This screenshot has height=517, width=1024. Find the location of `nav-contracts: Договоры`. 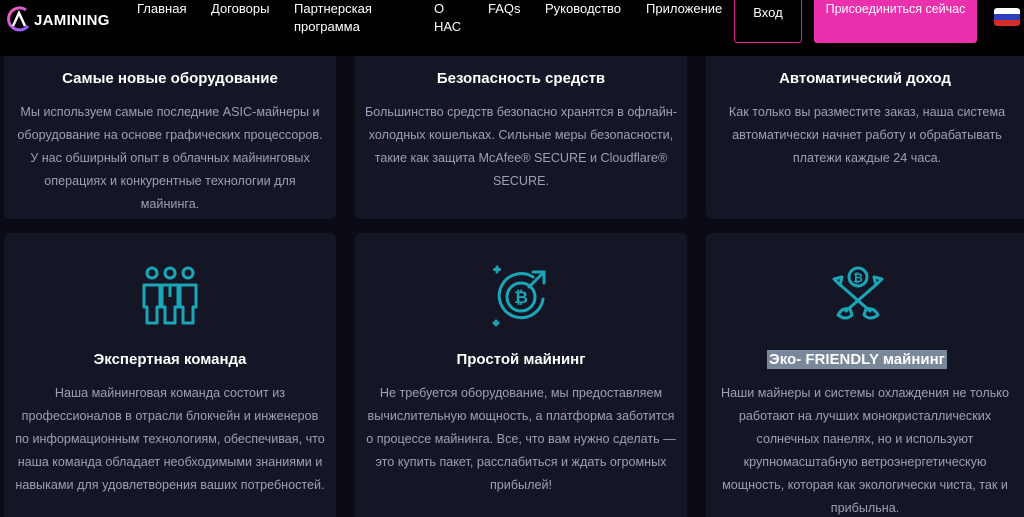

nav-contracts: Договоры is located at coordinates (240, 9).